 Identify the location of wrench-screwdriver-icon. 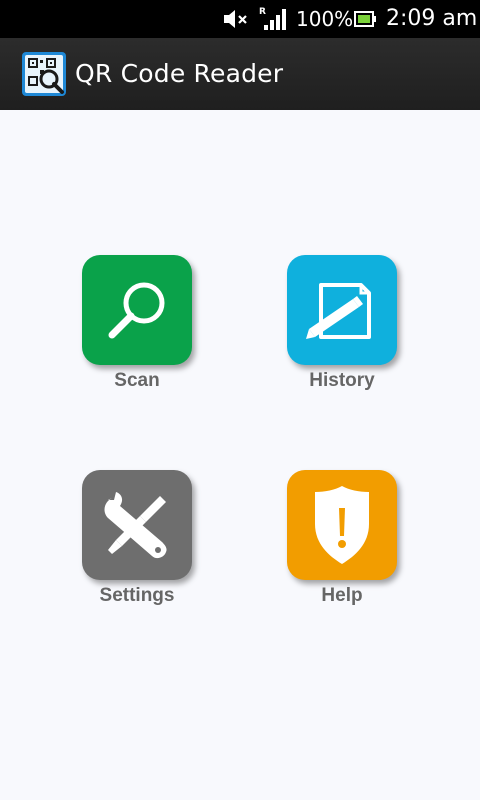
(135, 525).